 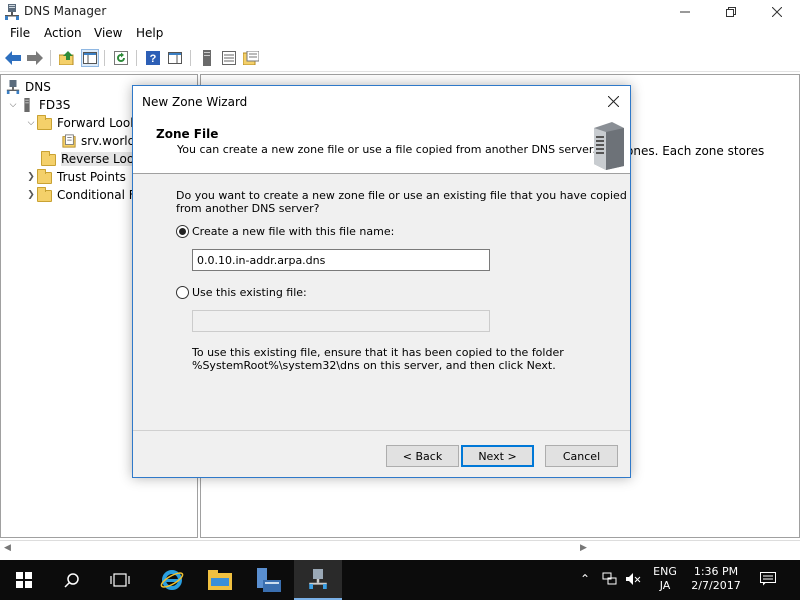 What do you see at coordinates (55, 105) in the screenshot?
I see `tree-label: FD3S` at bounding box center [55, 105].